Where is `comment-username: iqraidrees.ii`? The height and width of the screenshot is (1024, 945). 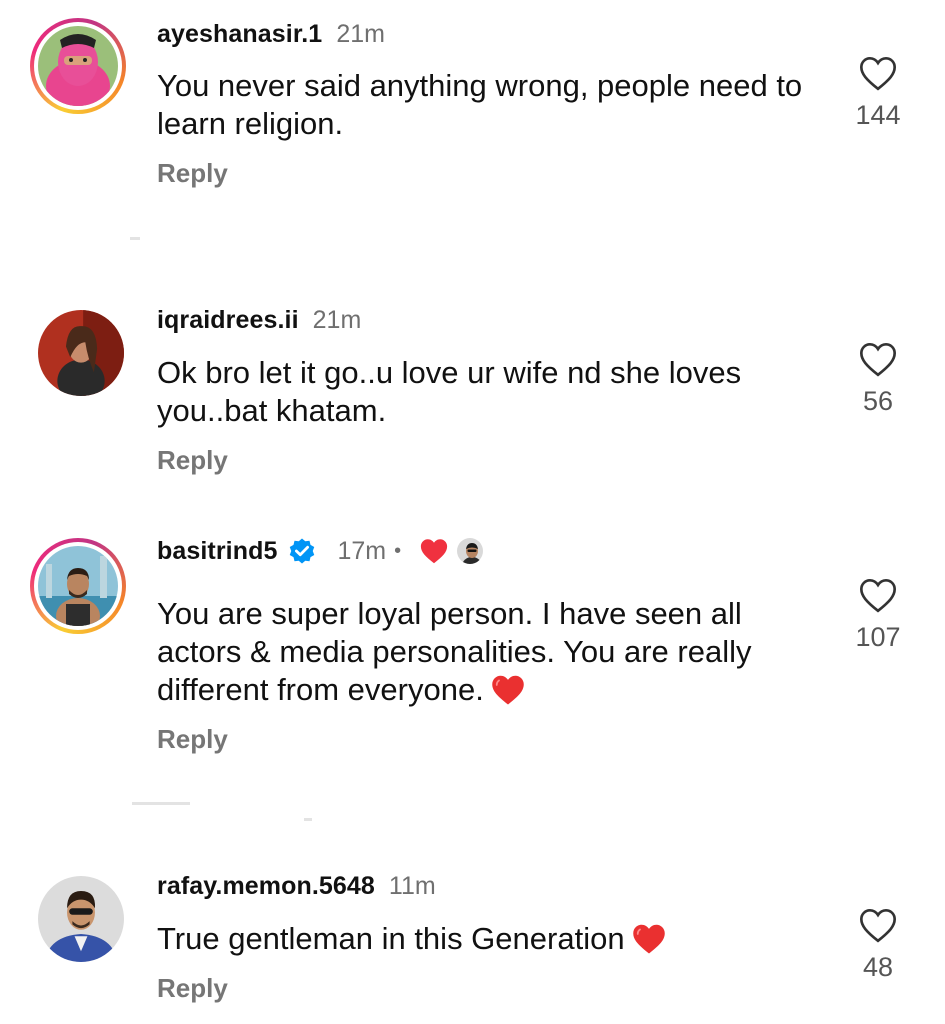 comment-username: iqraidrees.ii is located at coordinates (228, 320).